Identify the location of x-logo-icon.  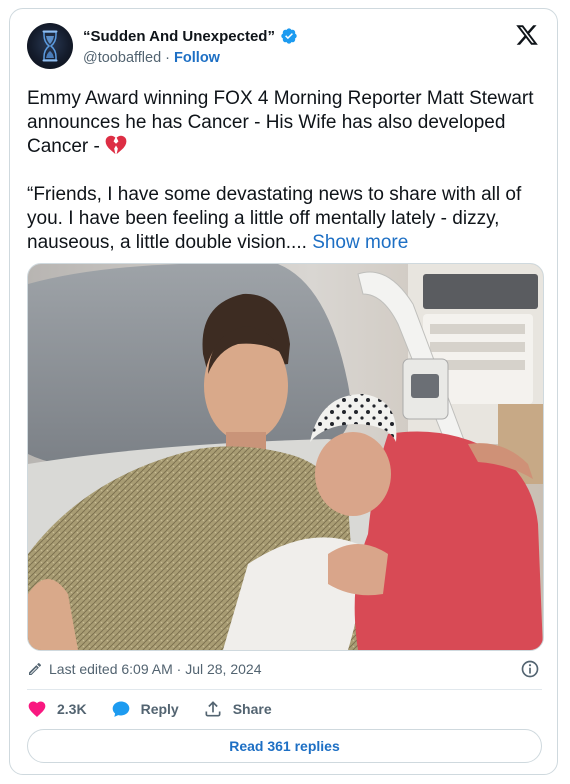
(527, 35).